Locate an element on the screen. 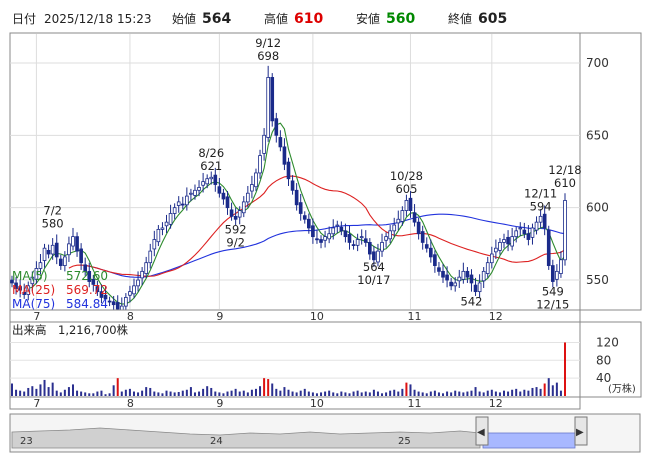  annotation-label: 10/28 is located at coordinates (406, 176).